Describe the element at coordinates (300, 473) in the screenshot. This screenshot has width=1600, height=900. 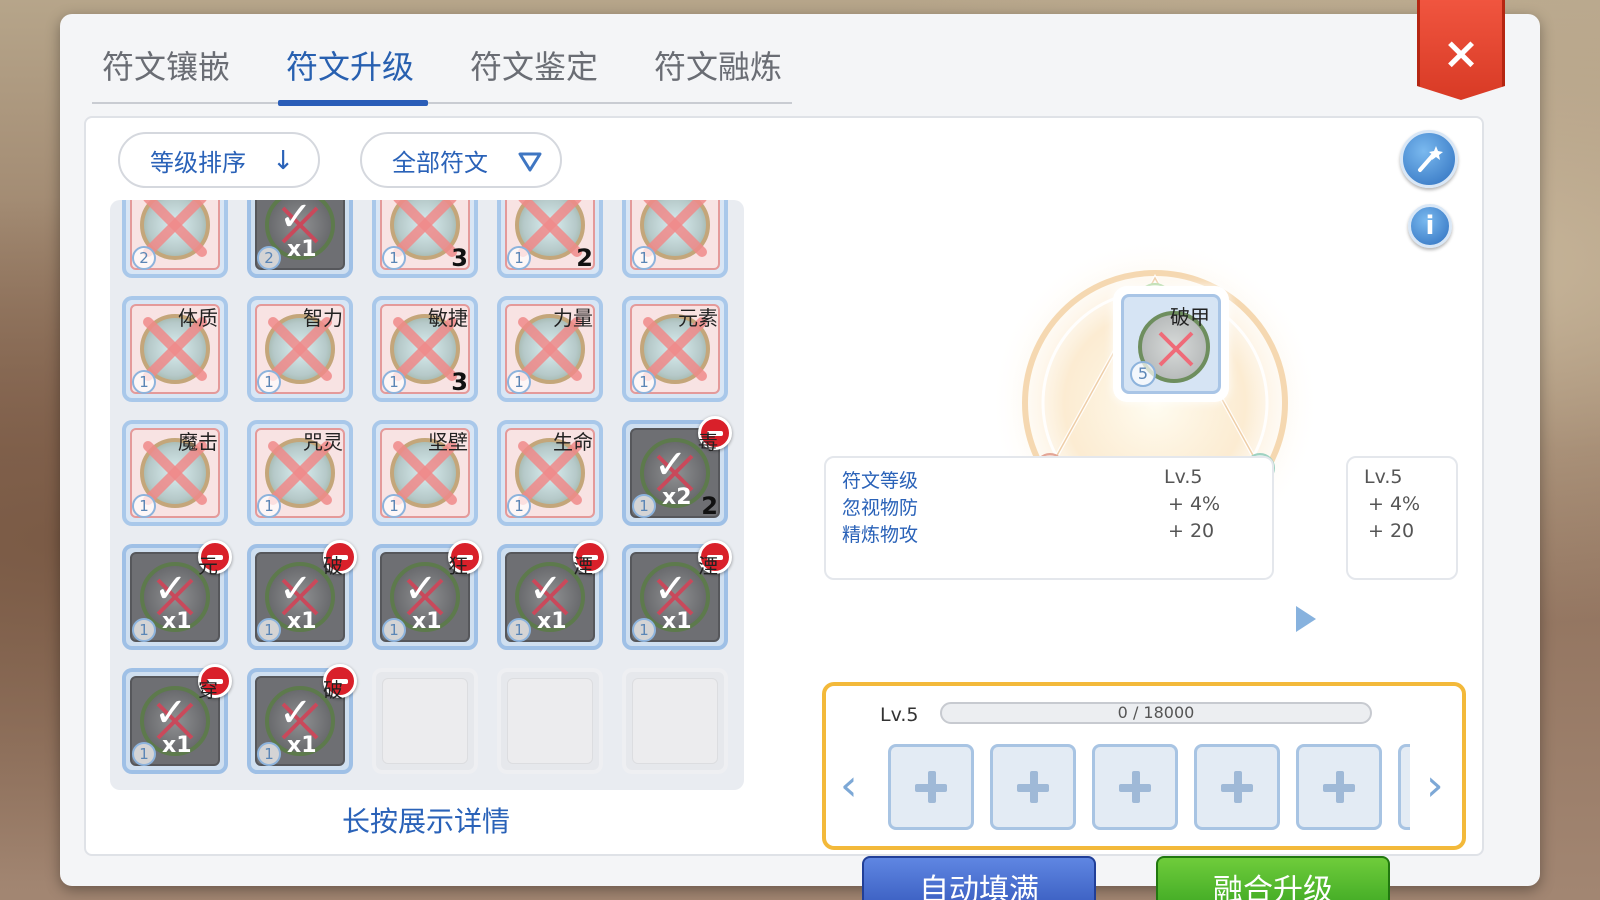
I see `rune-slot: 咒灵 1` at that location.